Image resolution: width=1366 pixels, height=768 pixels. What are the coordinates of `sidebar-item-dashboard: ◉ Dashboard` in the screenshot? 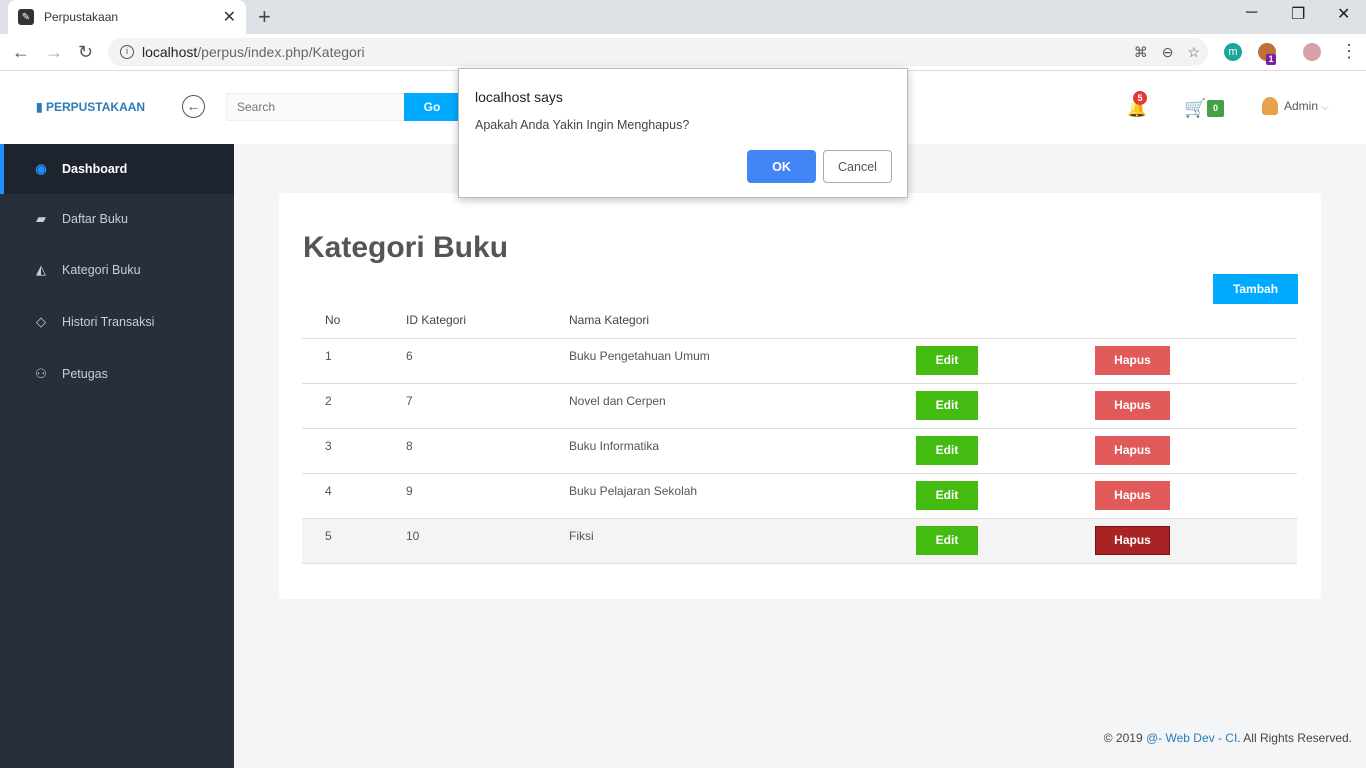 It's located at (117, 169).